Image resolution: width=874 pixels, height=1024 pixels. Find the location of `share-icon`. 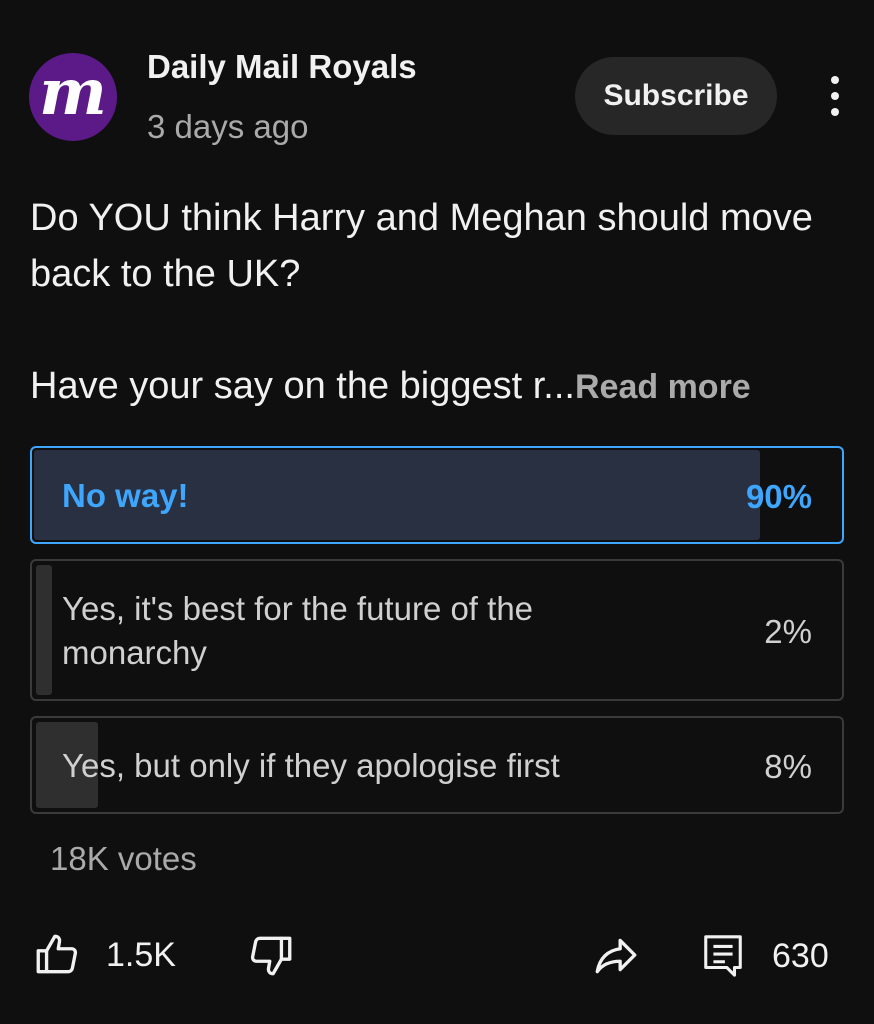

share-icon is located at coordinates (616, 955).